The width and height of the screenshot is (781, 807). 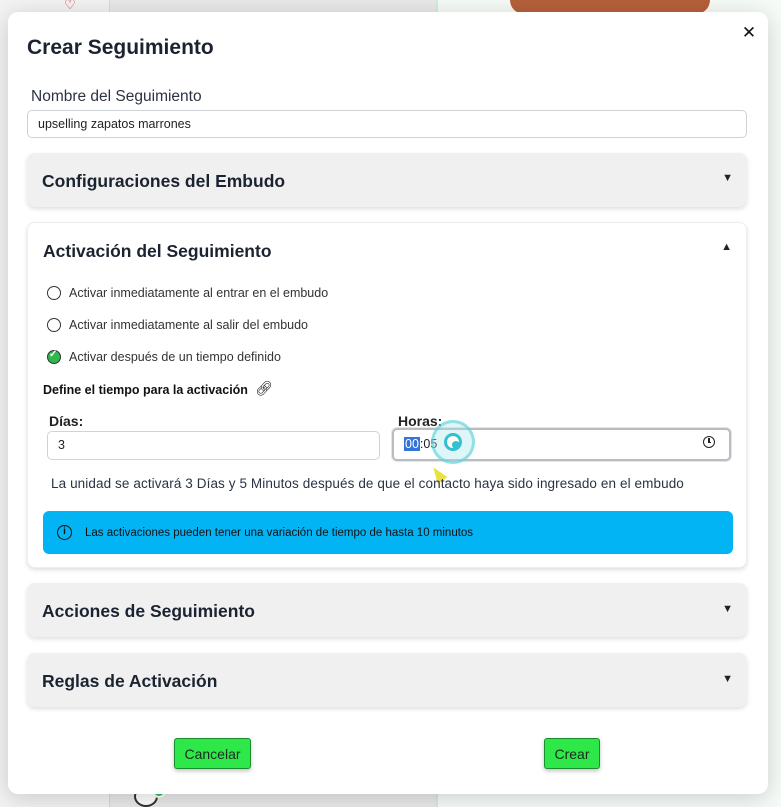 What do you see at coordinates (387, 680) in the screenshot?
I see `section-activation-rules: Reglas de Activación ▼` at bounding box center [387, 680].